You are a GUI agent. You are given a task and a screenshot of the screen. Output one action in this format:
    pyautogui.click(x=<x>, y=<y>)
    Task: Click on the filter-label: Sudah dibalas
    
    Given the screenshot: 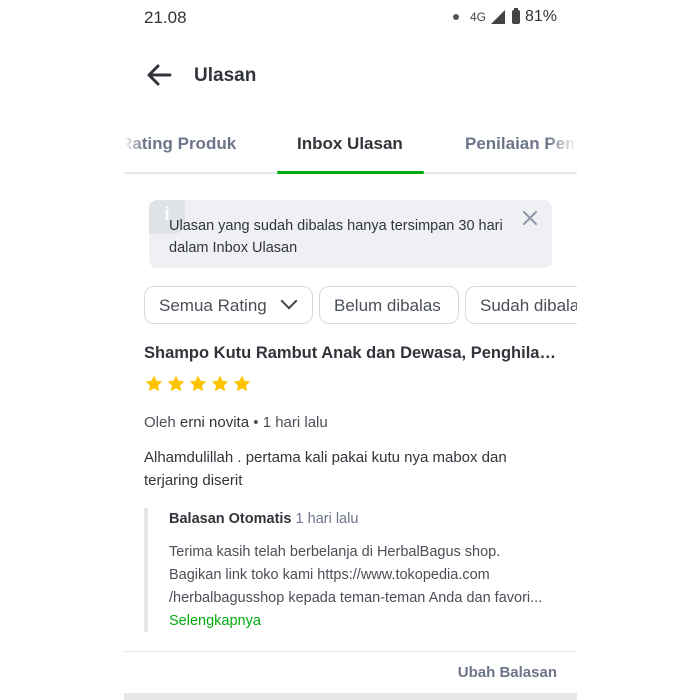 What is the action you would take?
    pyautogui.click(x=528, y=305)
    